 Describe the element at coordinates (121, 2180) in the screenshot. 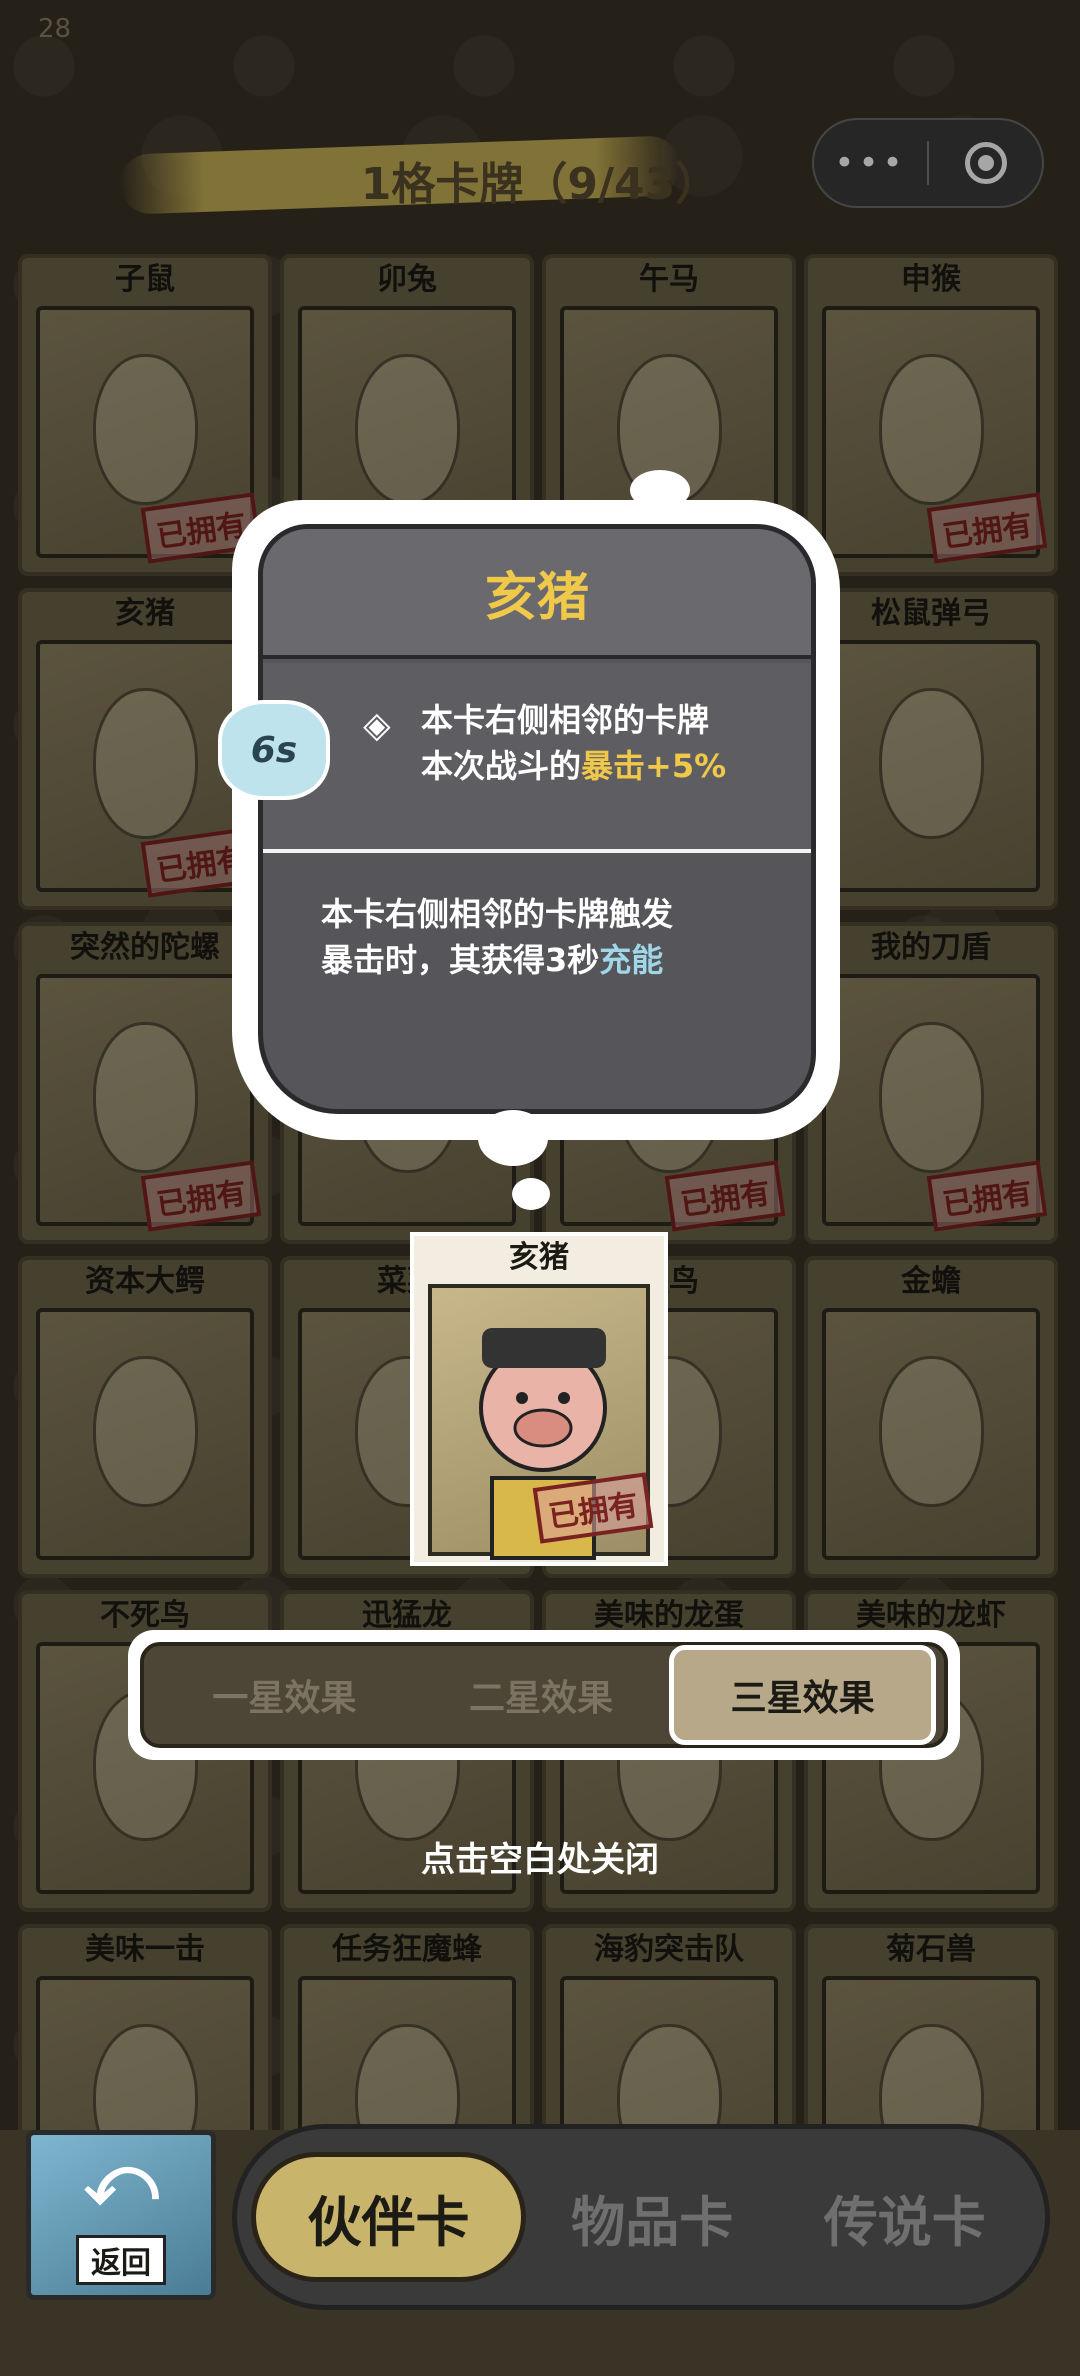

I see `return-arrow-icon: ⤺` at that location.